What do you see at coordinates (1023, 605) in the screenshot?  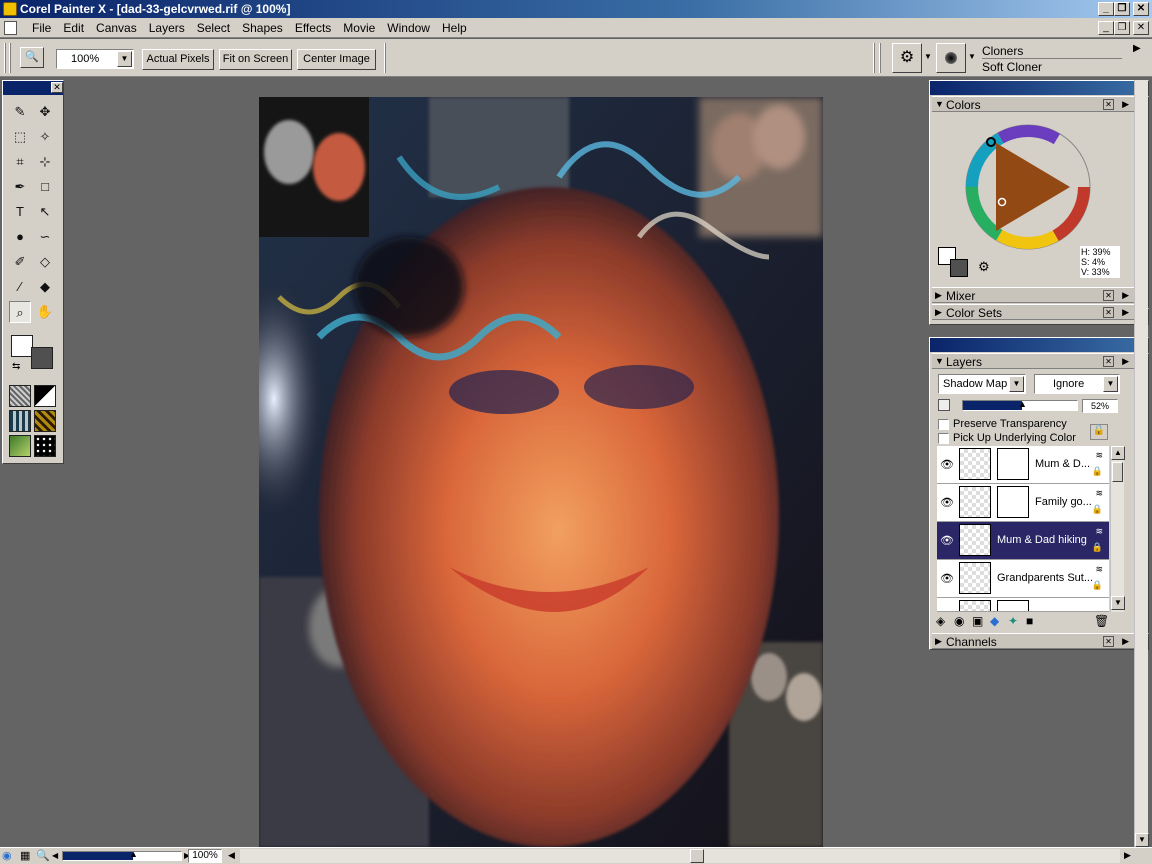 I see `layer-row-partial` at bounding box center [1023, 605].